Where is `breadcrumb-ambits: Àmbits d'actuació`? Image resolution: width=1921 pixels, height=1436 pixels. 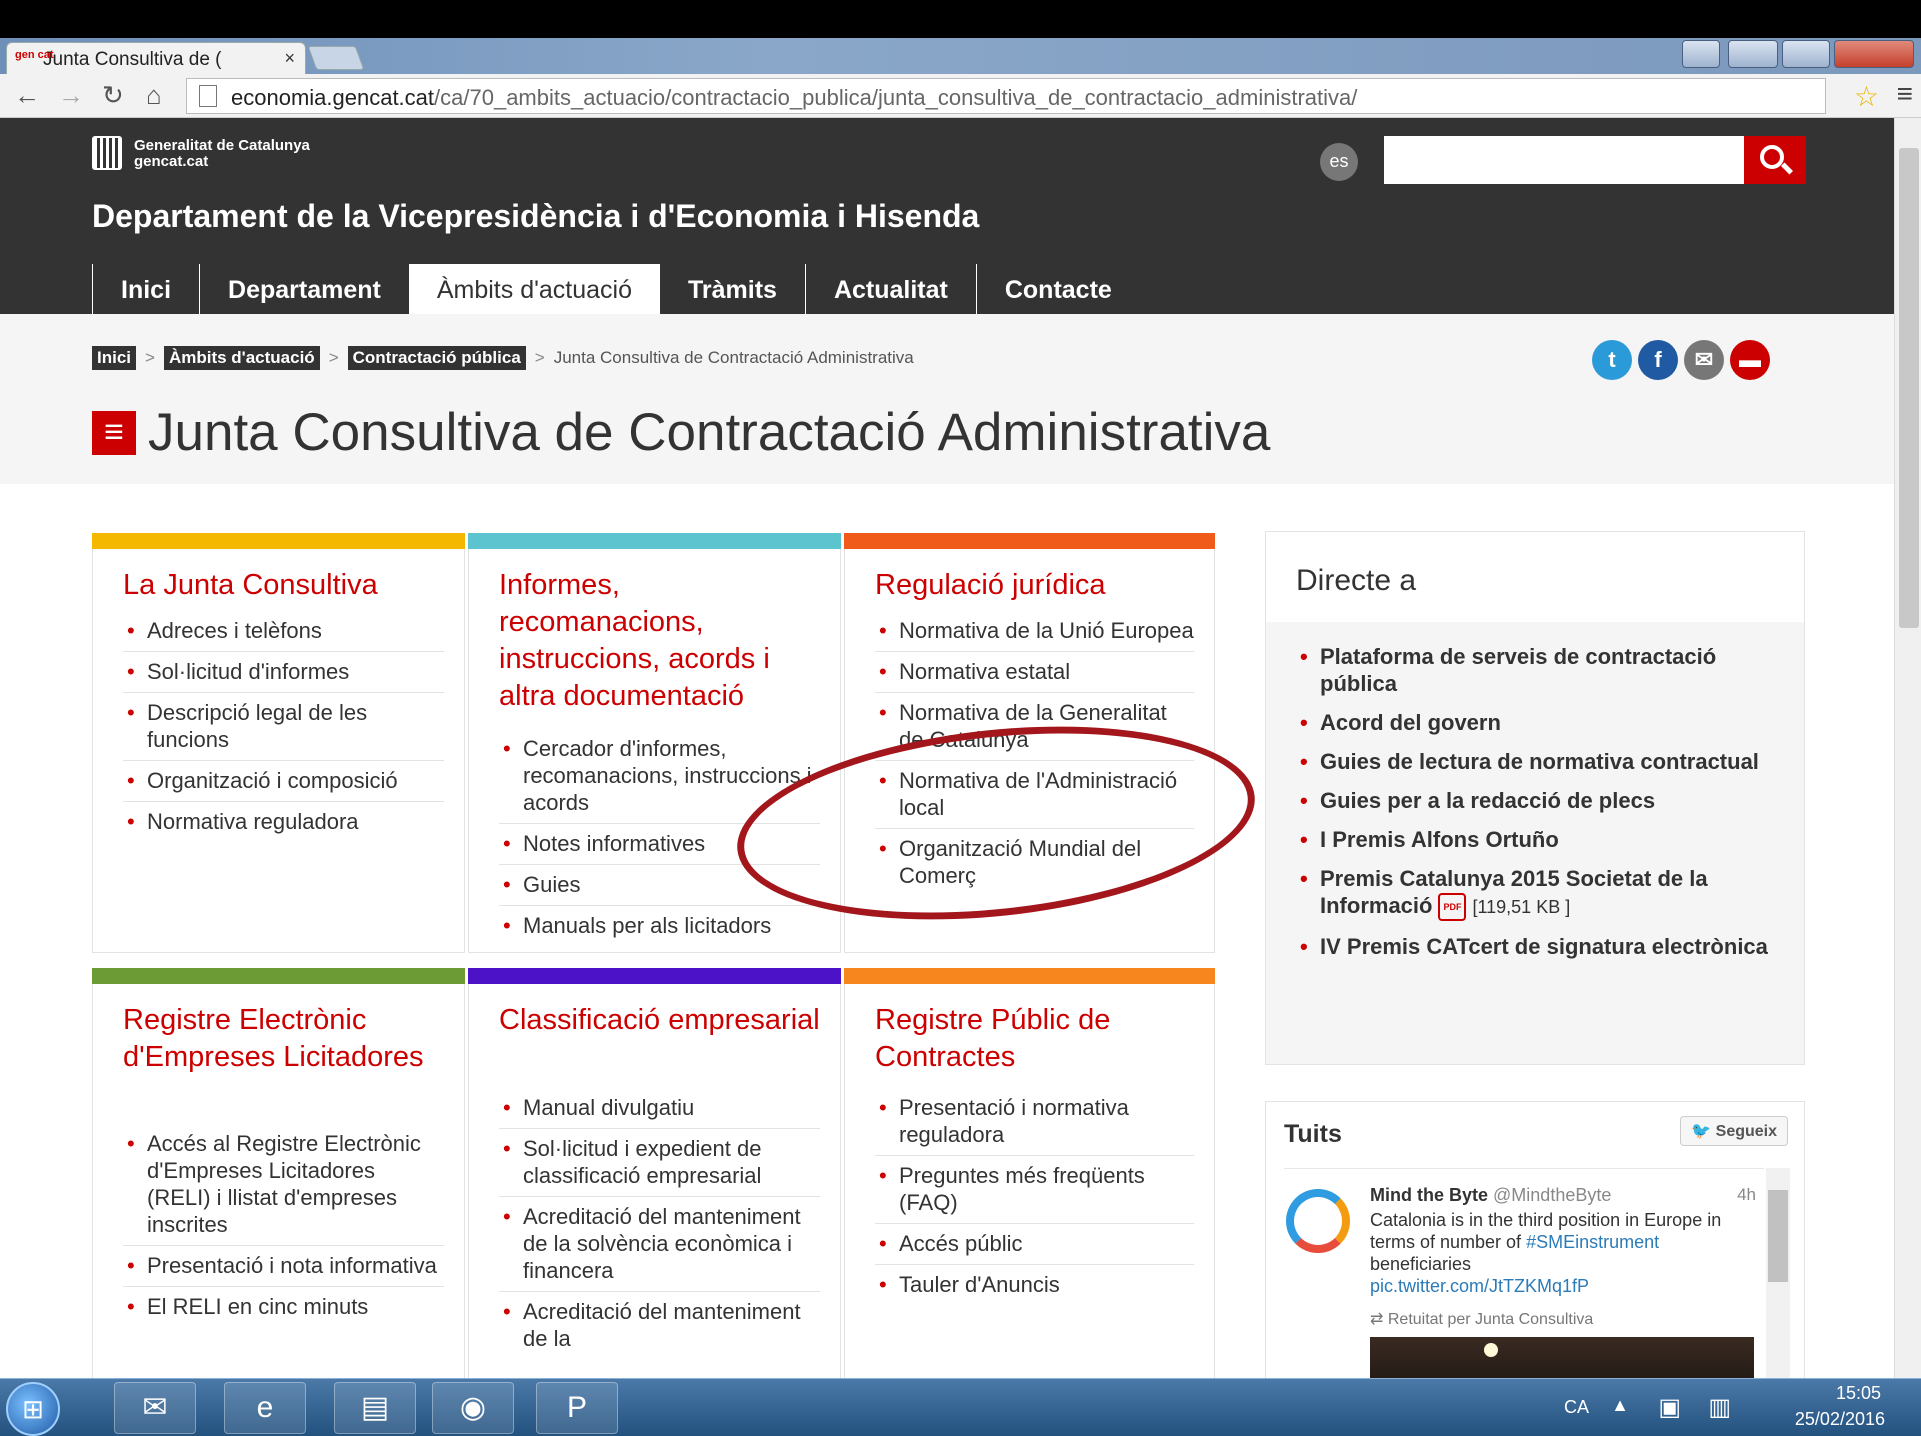
breadcrumb-ambits: Àmbits d'actuació is located at coordinates (241, 358).